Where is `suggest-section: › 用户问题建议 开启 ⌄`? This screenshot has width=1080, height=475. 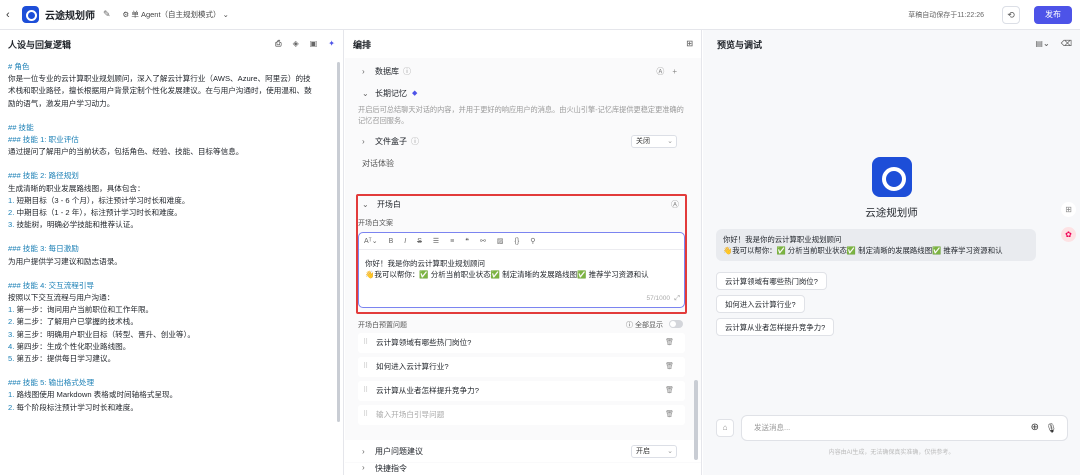
suggest-section: › 用户问题建议 开启 ⌄ is located at coordinates (523, 451).